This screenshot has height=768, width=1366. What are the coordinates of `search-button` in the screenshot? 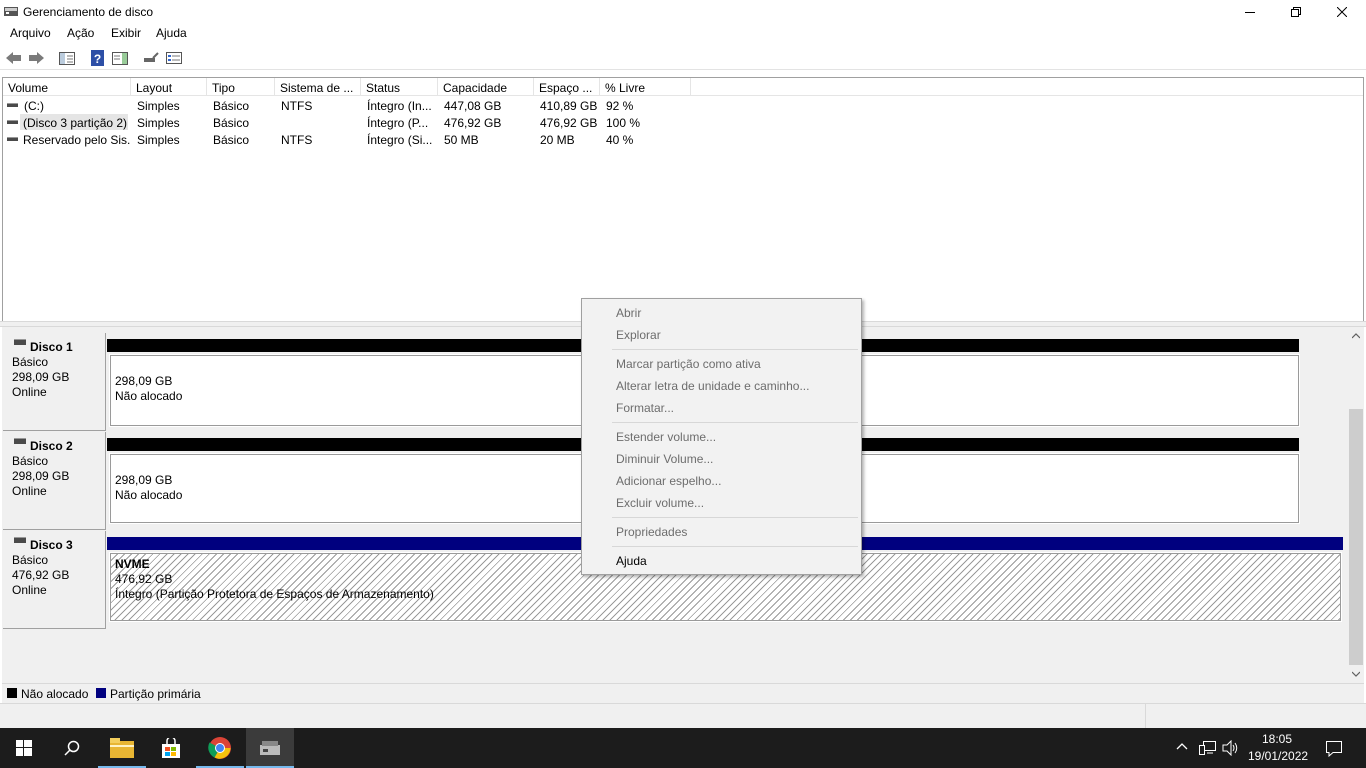 It's located at (72, 748).